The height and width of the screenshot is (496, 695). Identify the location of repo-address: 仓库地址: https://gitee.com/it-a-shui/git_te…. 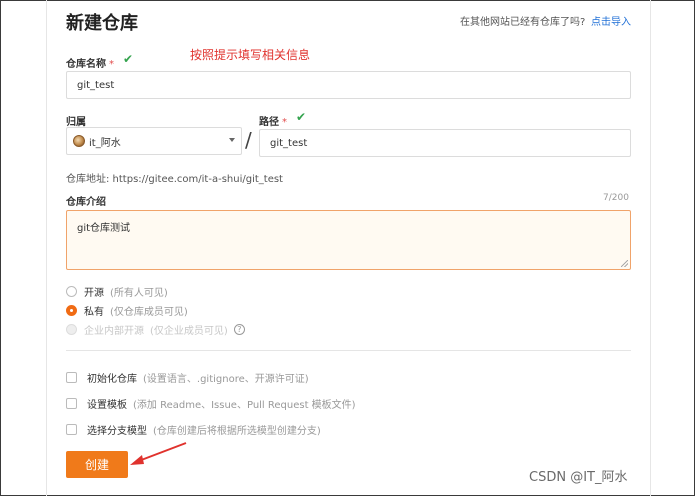
(174, 179).